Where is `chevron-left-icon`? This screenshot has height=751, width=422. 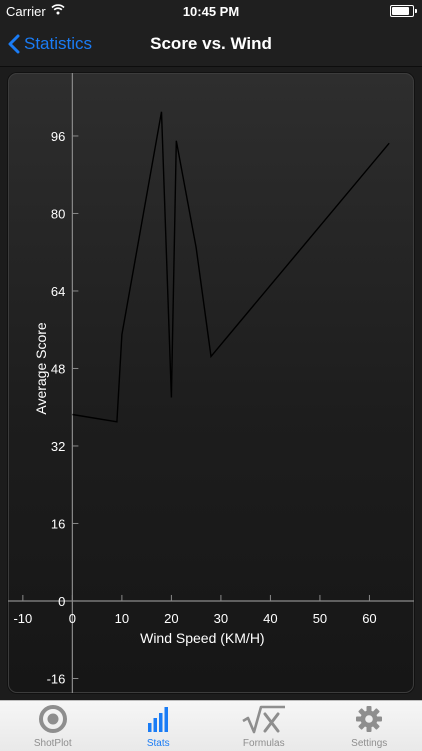 chevron-left-icon is located at coordinates (14, 44).